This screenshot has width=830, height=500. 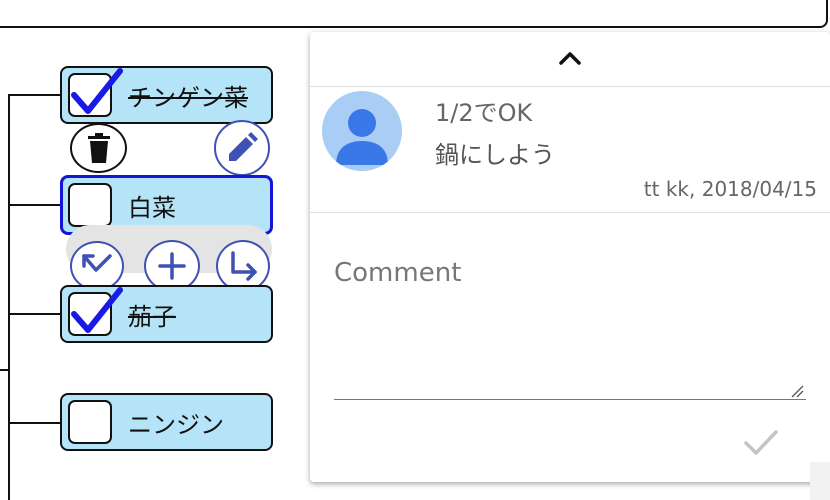 What do you see at coordinates (362, 137) in the screenshot?
I see `person-icon` at bounding box center [362, 137].